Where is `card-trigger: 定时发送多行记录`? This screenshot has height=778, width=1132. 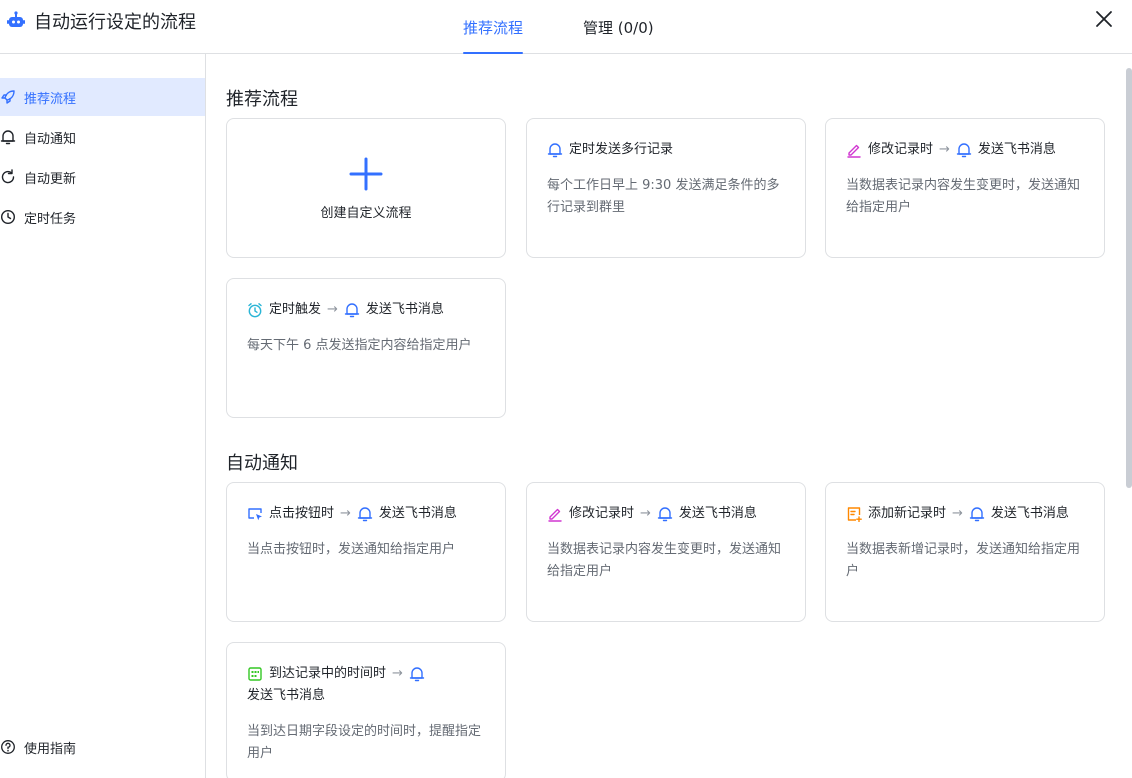 card-trigger: 定时发送多行记录 is located at coordinates (621, 149).